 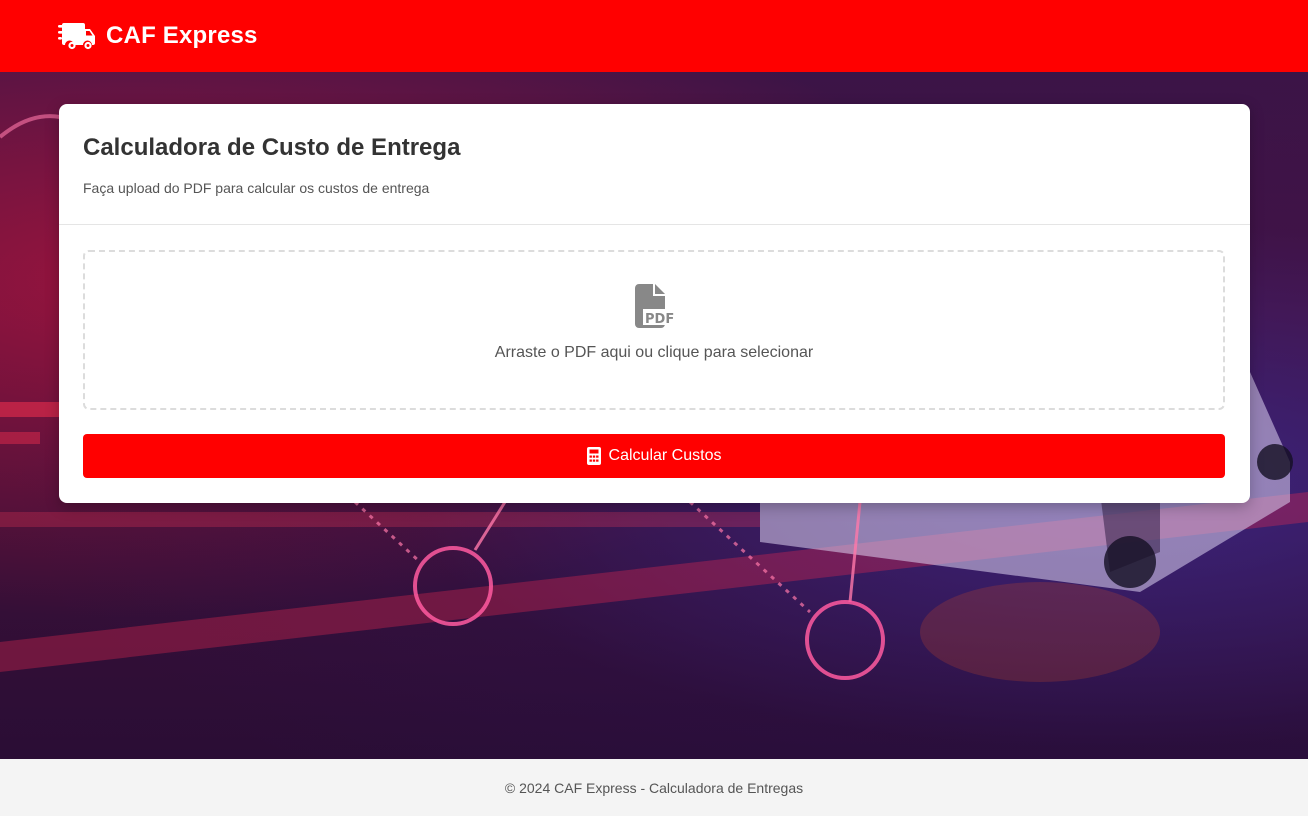 I want to click on brand-name: CAF Express, so click(x=182, y=36).